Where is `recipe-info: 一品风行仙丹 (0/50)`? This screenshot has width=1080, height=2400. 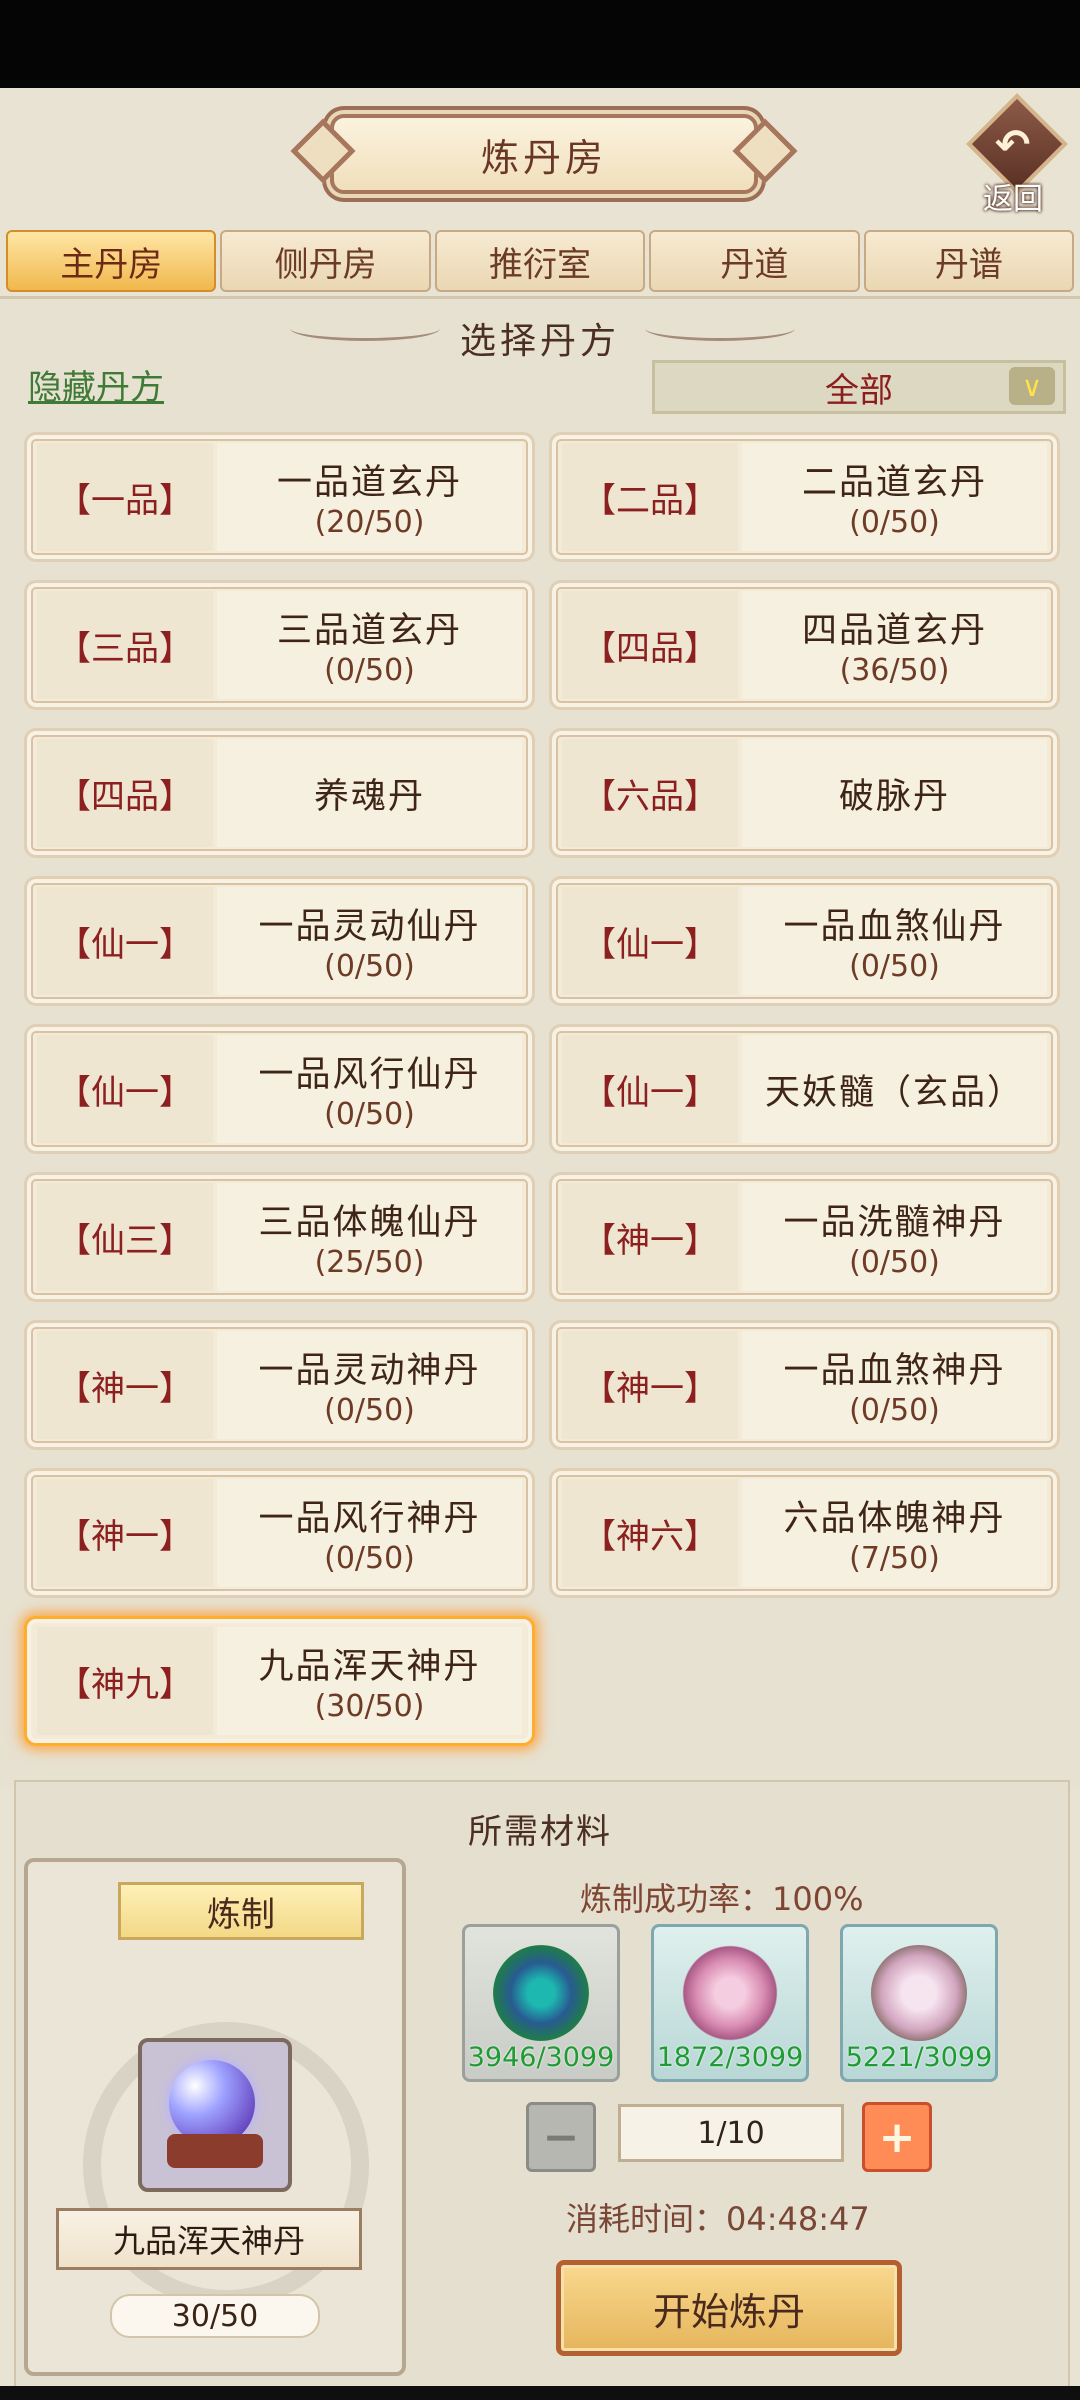 recipe-info: 一品风行仙丹 (0/50) is located at coordinates (369, 1089).